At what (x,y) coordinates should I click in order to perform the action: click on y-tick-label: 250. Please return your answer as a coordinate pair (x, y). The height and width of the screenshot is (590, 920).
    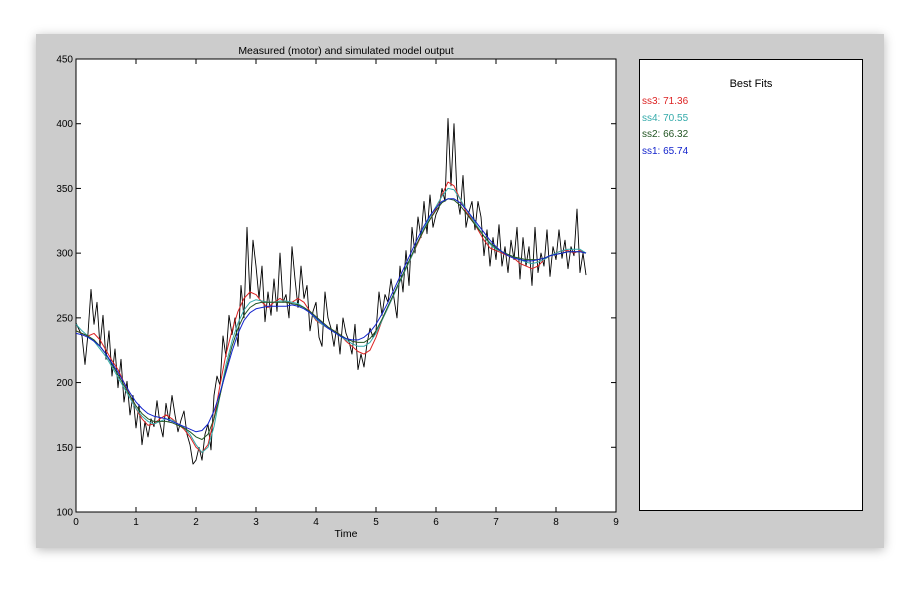
    Looking at the image, I should click on (64, 318).